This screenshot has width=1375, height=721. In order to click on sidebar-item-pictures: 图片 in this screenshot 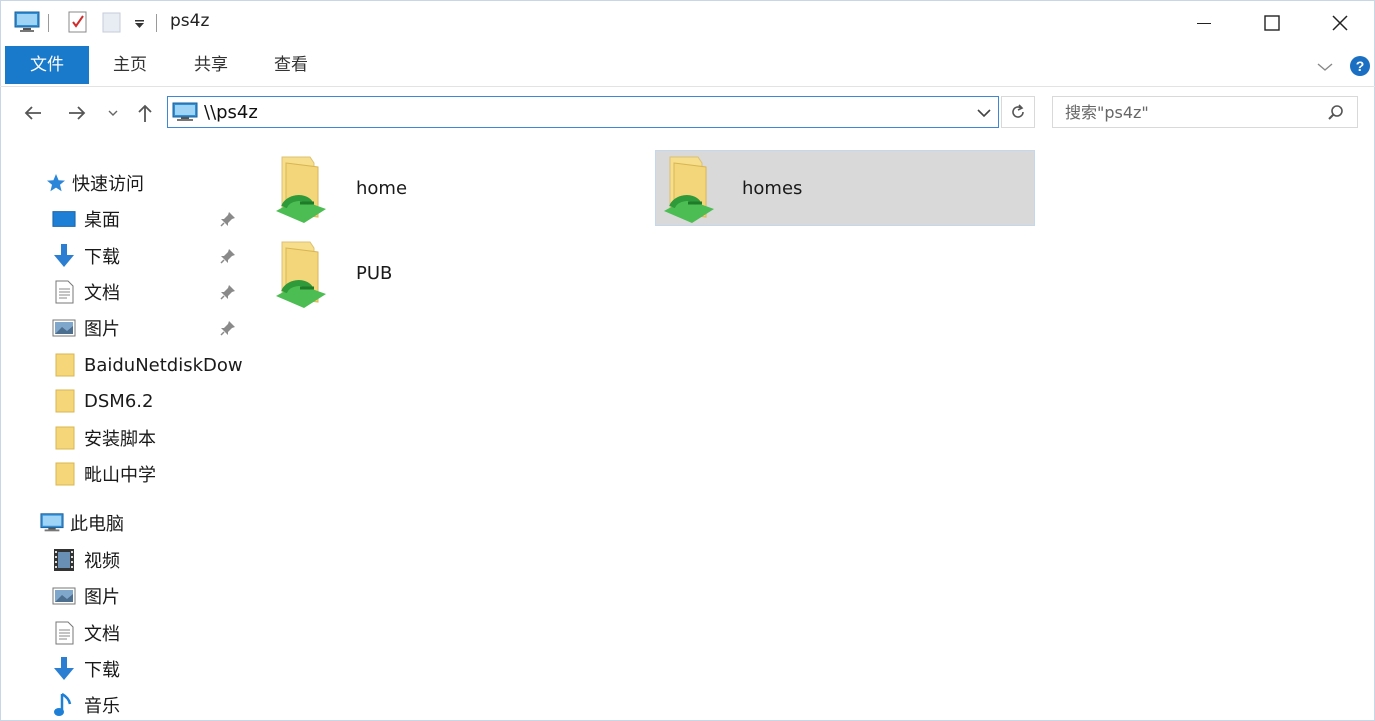, I will do `click(86, 328)`.